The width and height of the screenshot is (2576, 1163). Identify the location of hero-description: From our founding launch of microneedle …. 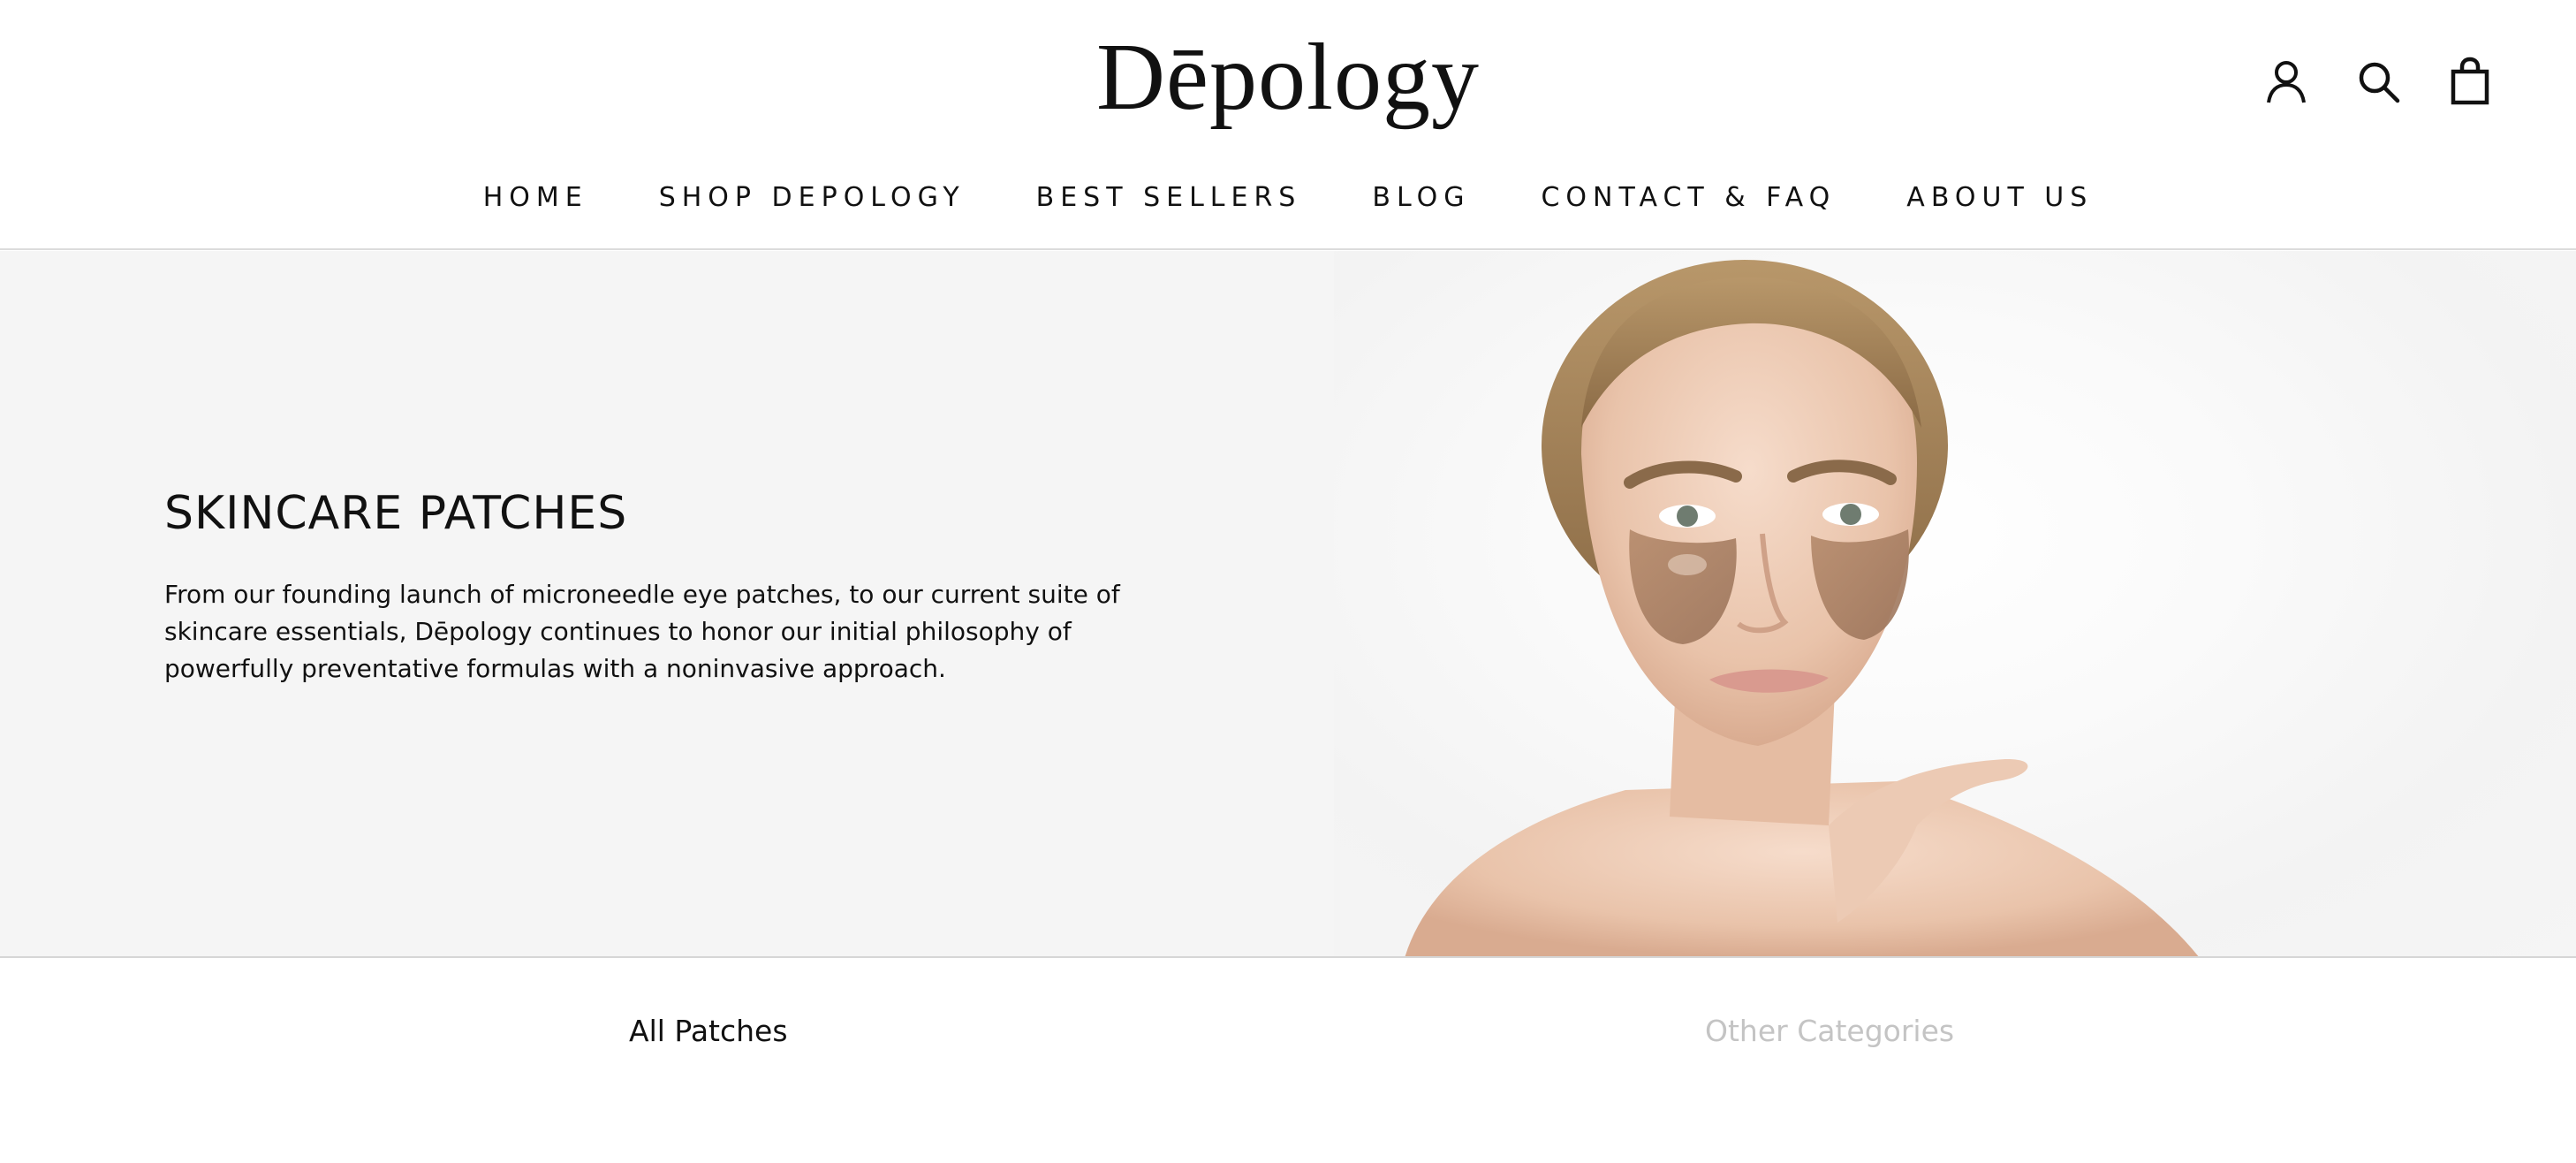
(642, 631).